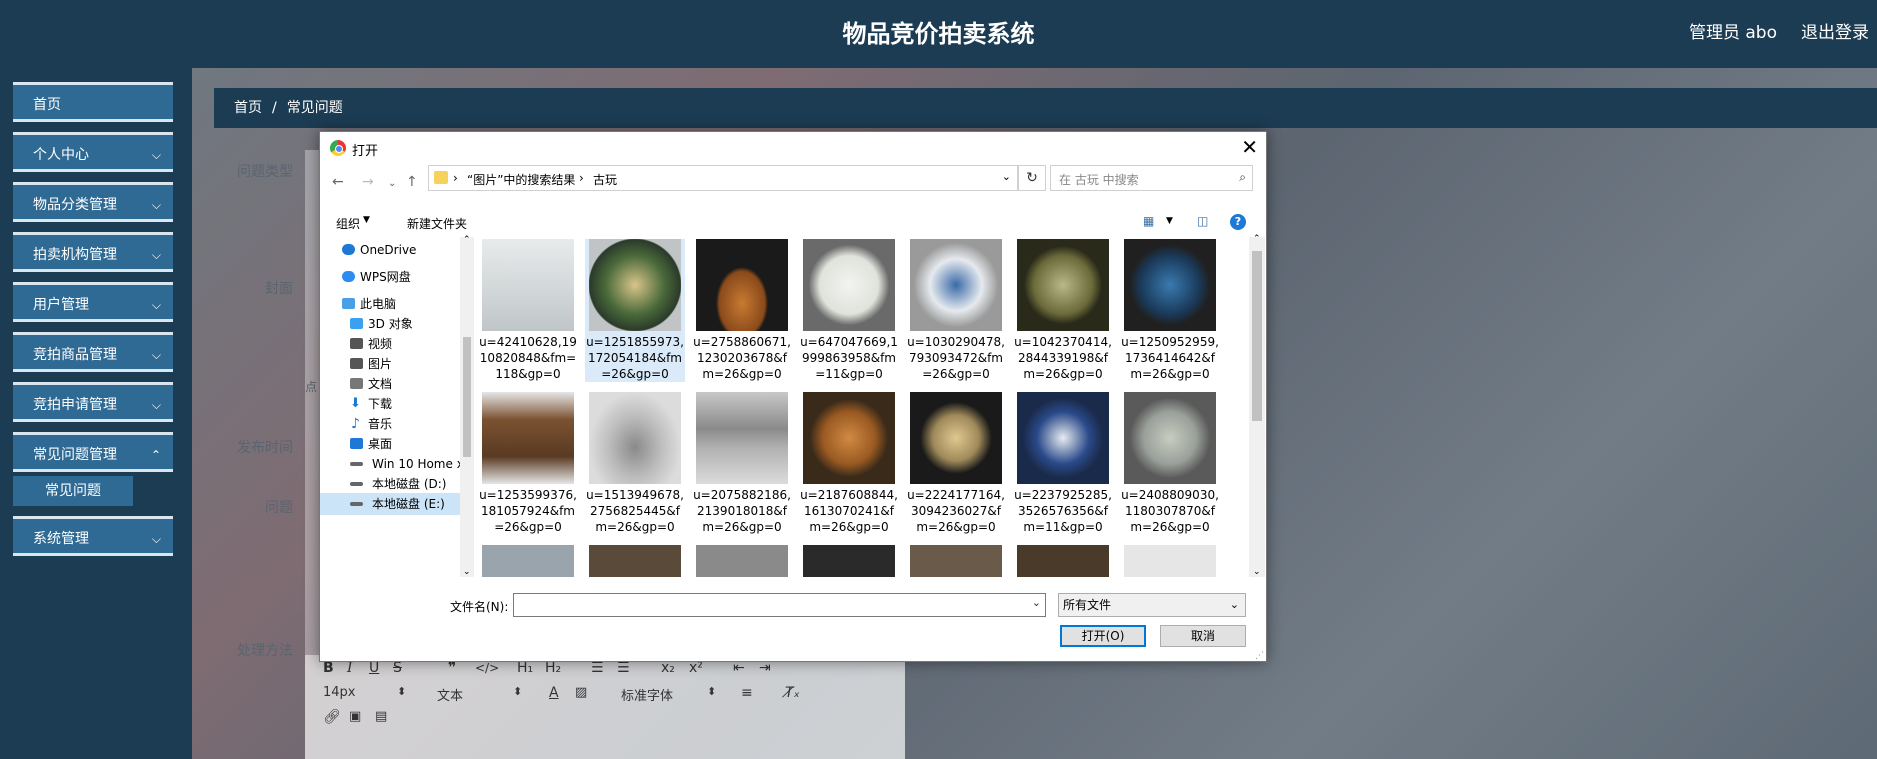  I want to click on file-item: u=2758860671,1230203678&fm=26&gp=0, so click(742, 310).